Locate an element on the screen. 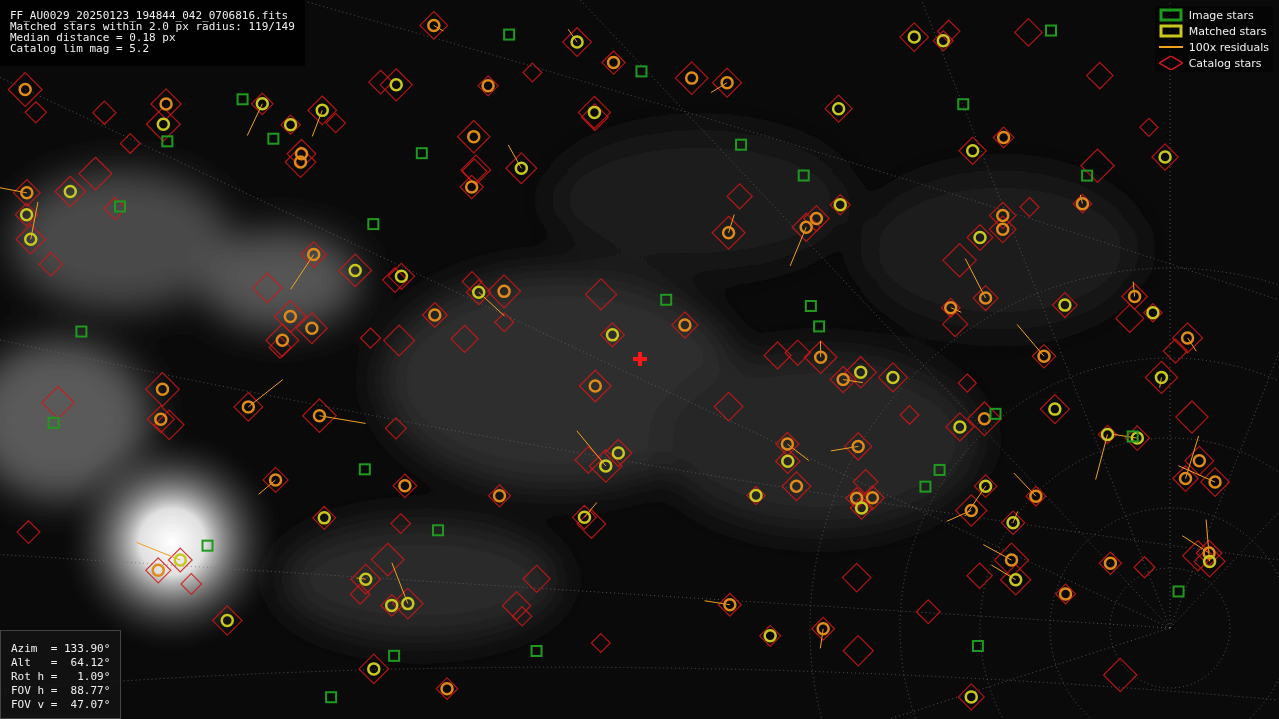 This screenshot has width=1279, height=719. info-text: Median distance = 0.18 px is located at coordinates (93, 37).